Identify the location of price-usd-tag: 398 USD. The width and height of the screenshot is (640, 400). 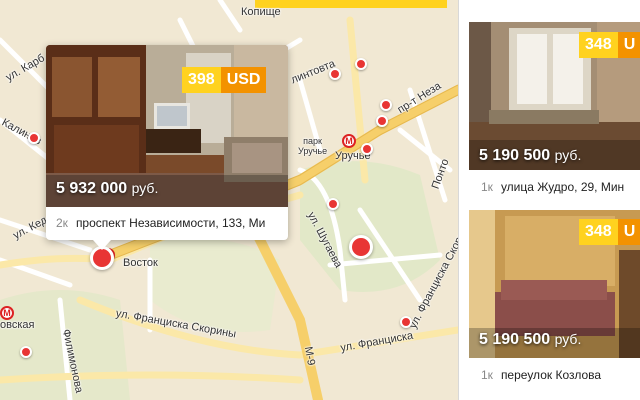
(224, 80).